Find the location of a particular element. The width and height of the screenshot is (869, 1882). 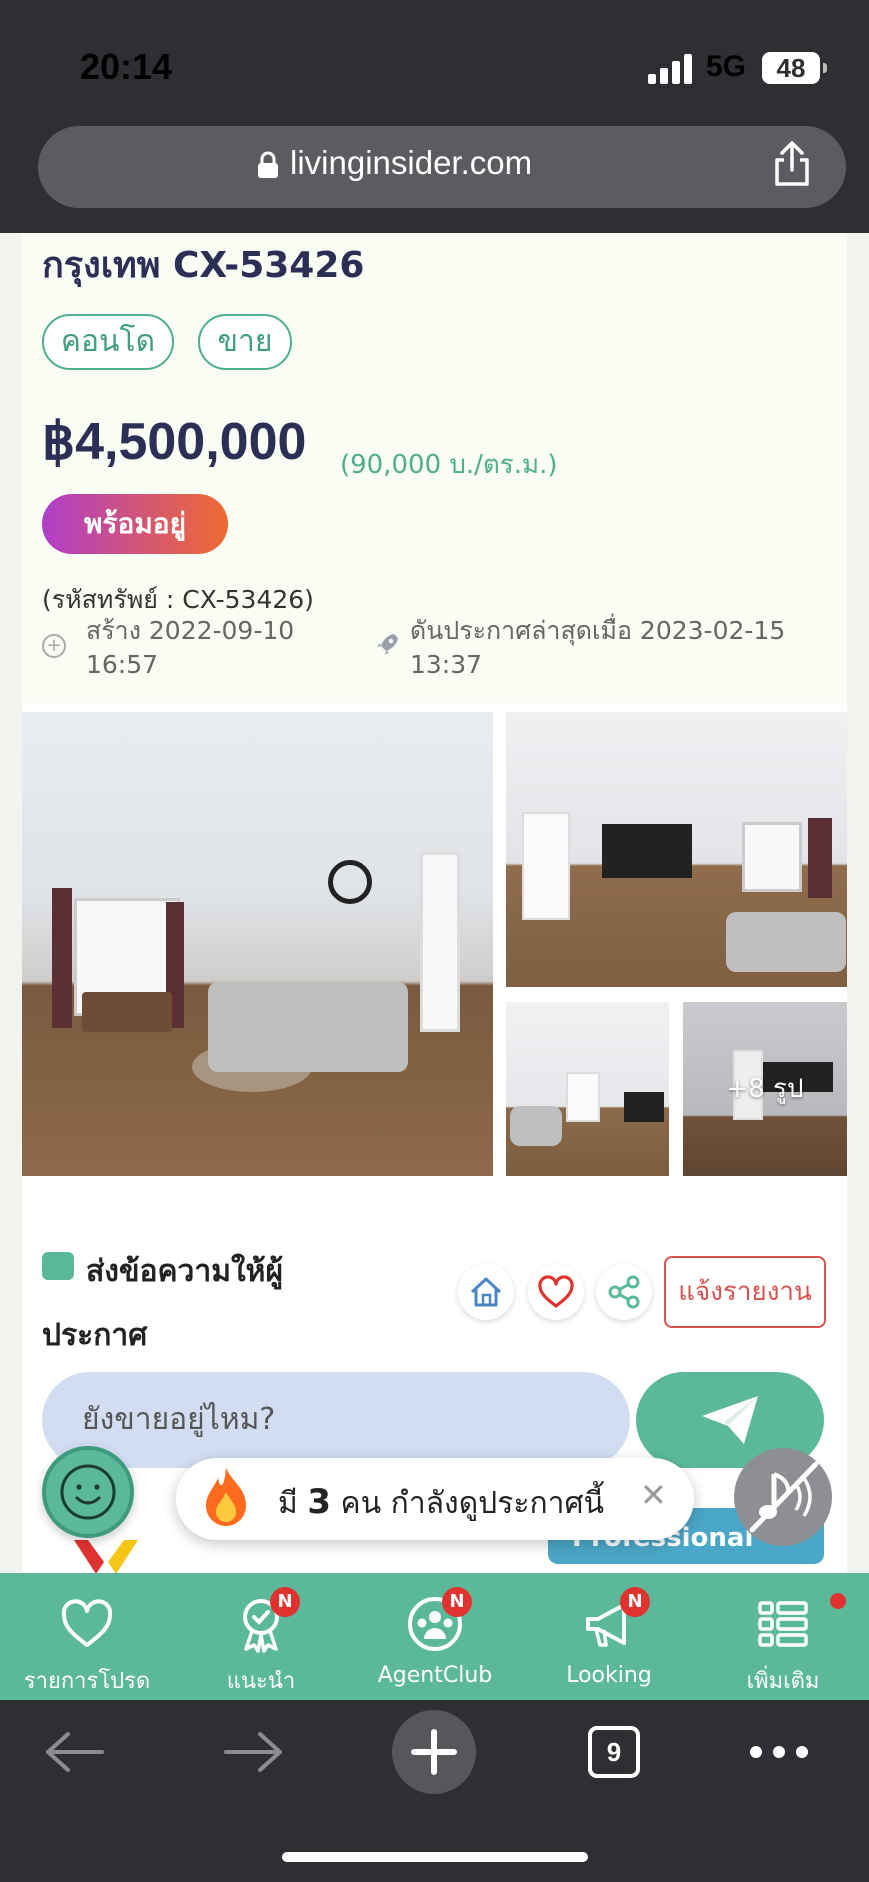

nav-looking: N Looking is located at coordinates (609, 1636).